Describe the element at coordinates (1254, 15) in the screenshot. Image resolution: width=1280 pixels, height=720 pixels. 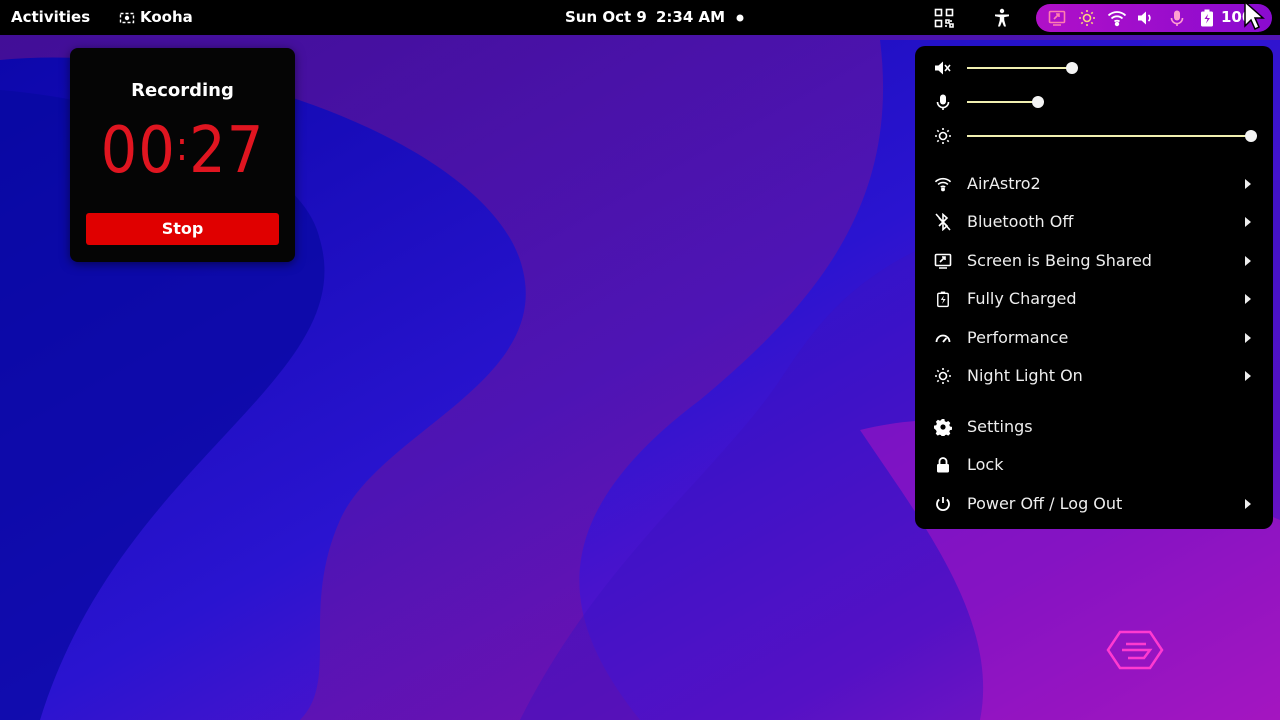
I see `mouse-cursor-icon` at that location.